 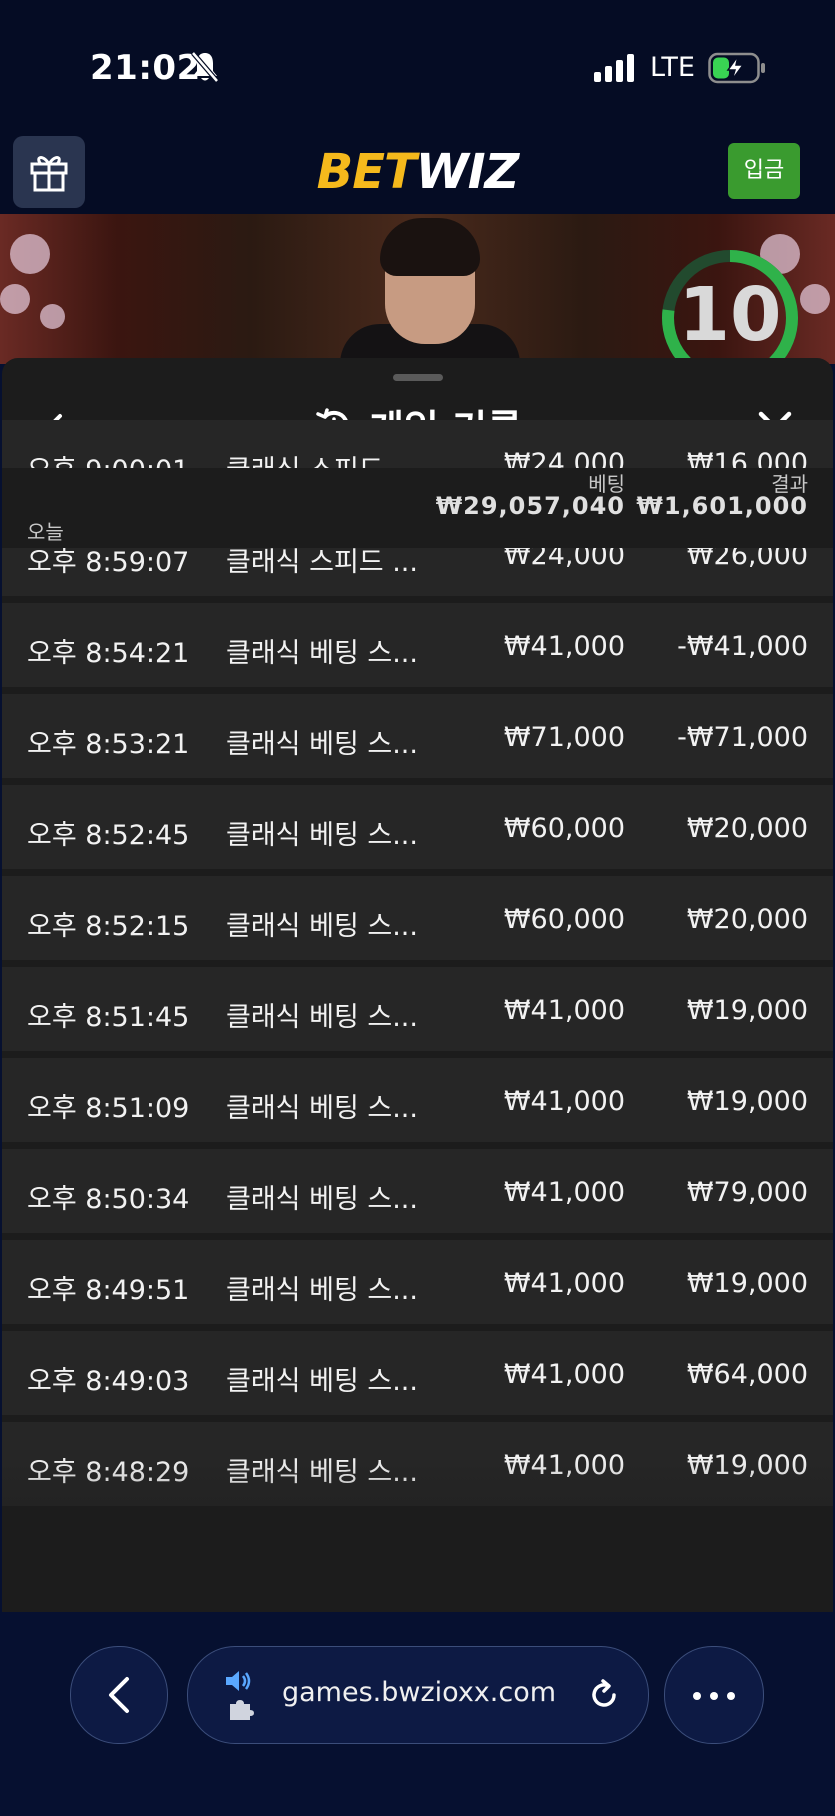 I want to click on history-row: 오후 8:50:34 클래식 베팅 스... ₩41,000 ₩79,000, so click(x=417, y=1191).